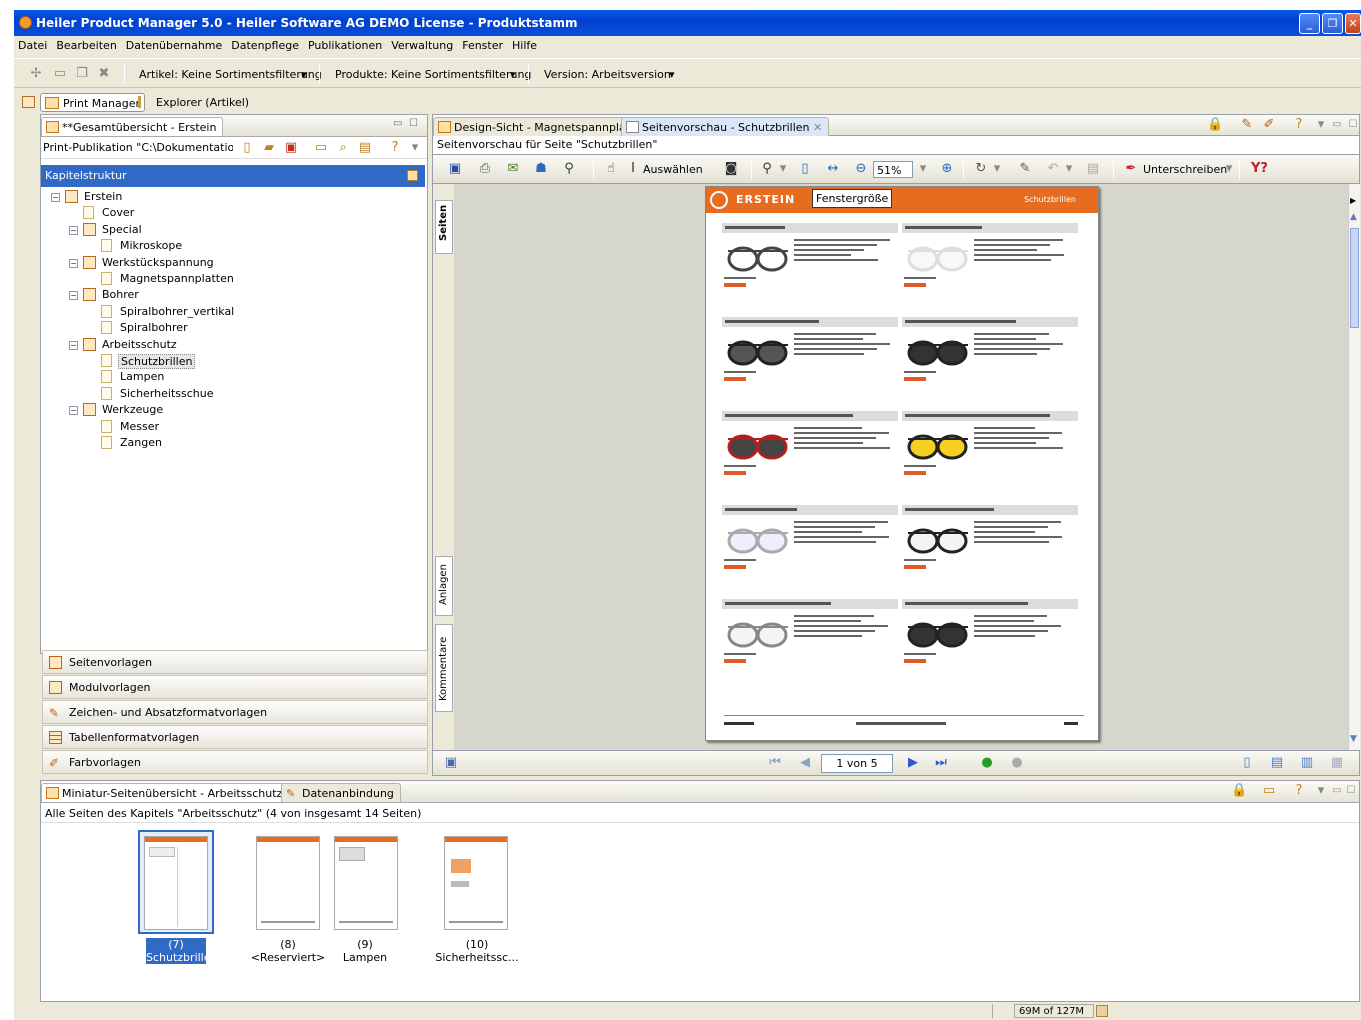  What do you see at coordinates (672, 74) in the screenshot?
I see `version-dropdown-icon: ▾` at bounding box center [672, 74].